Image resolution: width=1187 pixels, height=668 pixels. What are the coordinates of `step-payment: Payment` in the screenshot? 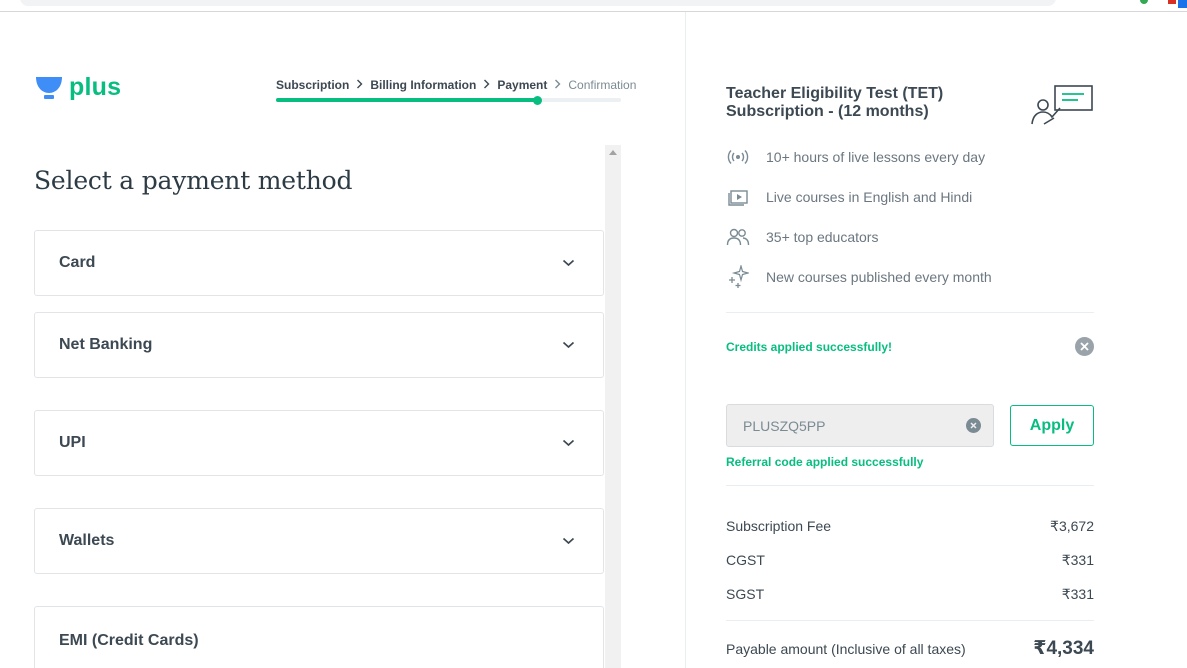 It's located at (522, 85).